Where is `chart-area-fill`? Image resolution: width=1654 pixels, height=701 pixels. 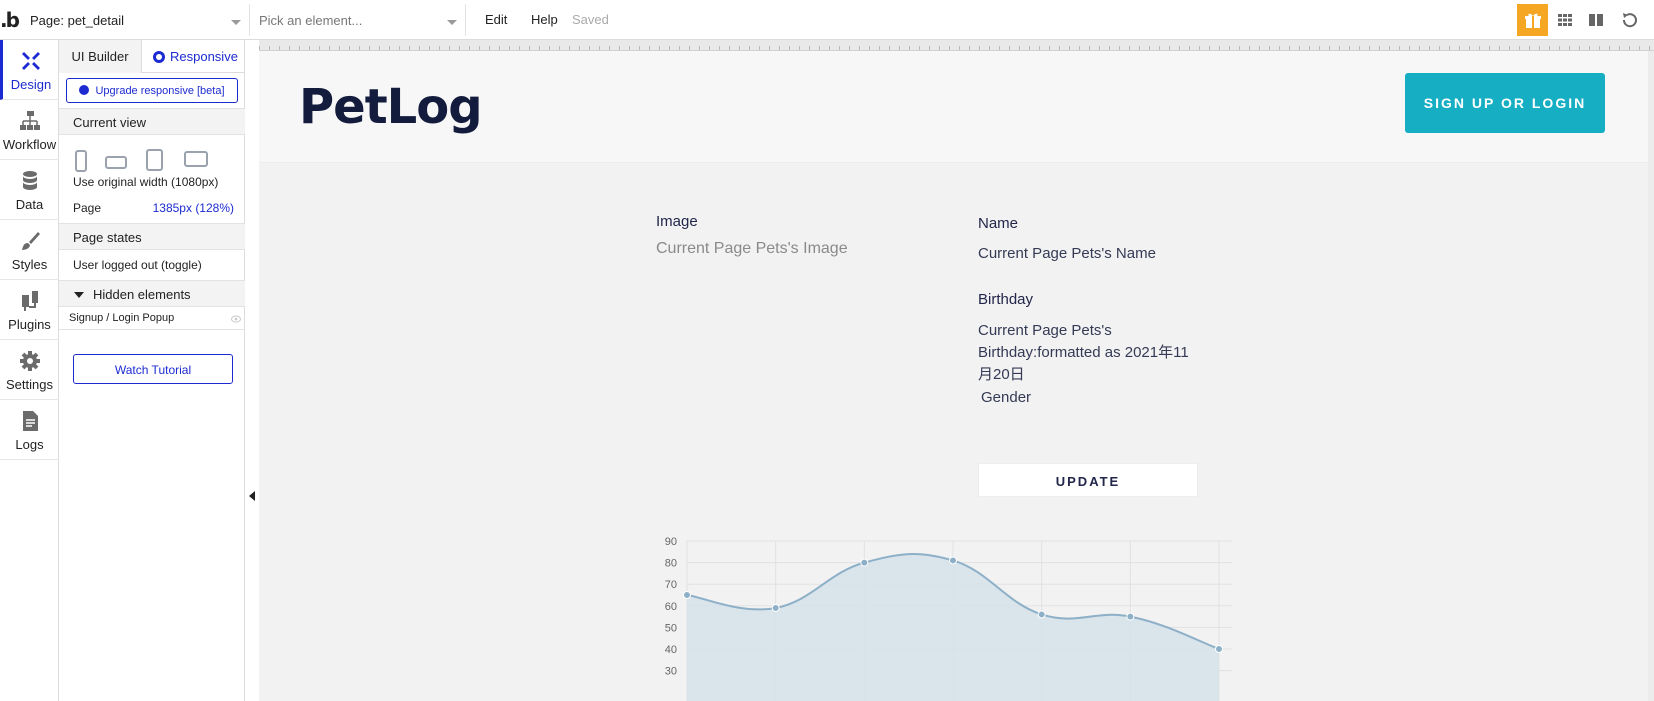 chart-area-fill is located at coordinates (953, 627).